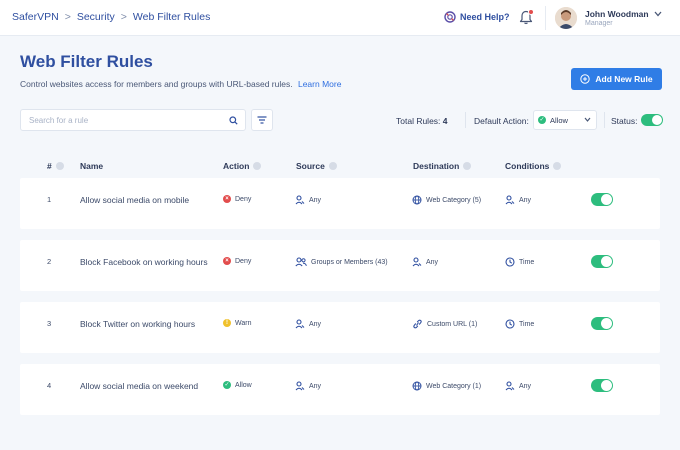 The width and height of the screenshot is (680, 450). What do you see at coordinates (425, 262) in the screenshot?
I see `rule-destination: Any` at bounding box center [425, 262].